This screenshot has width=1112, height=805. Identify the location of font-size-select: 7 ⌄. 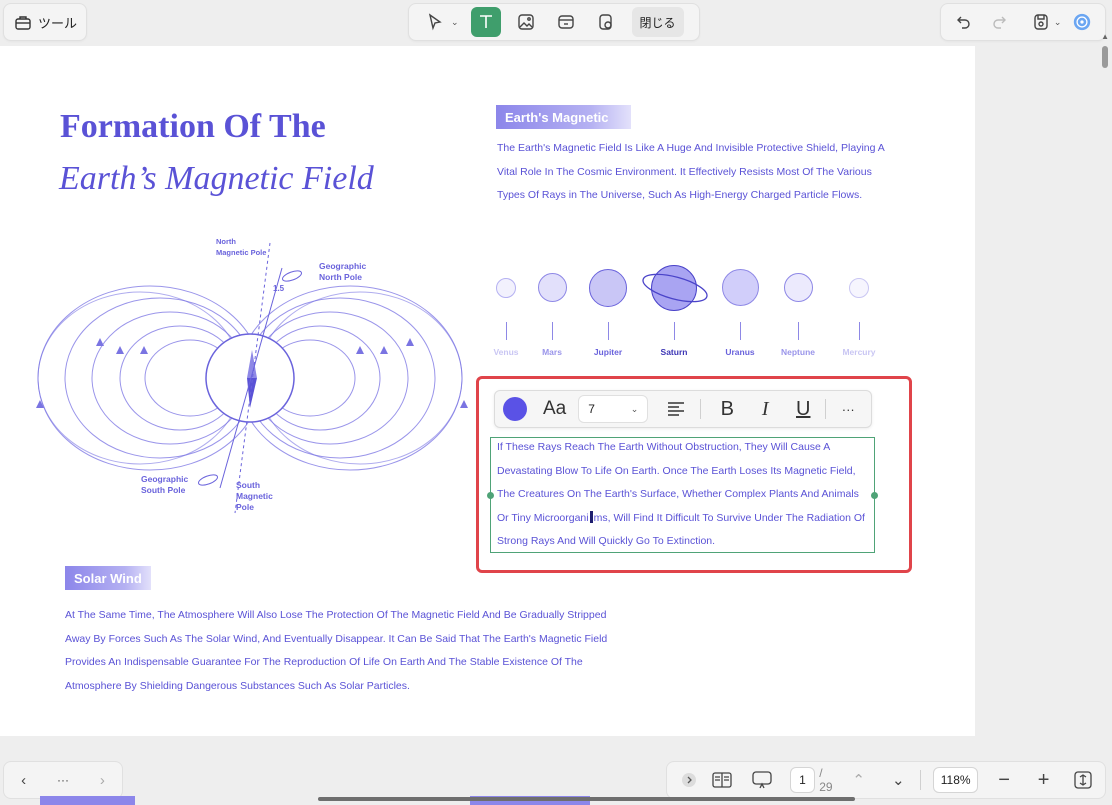
(613, 409).